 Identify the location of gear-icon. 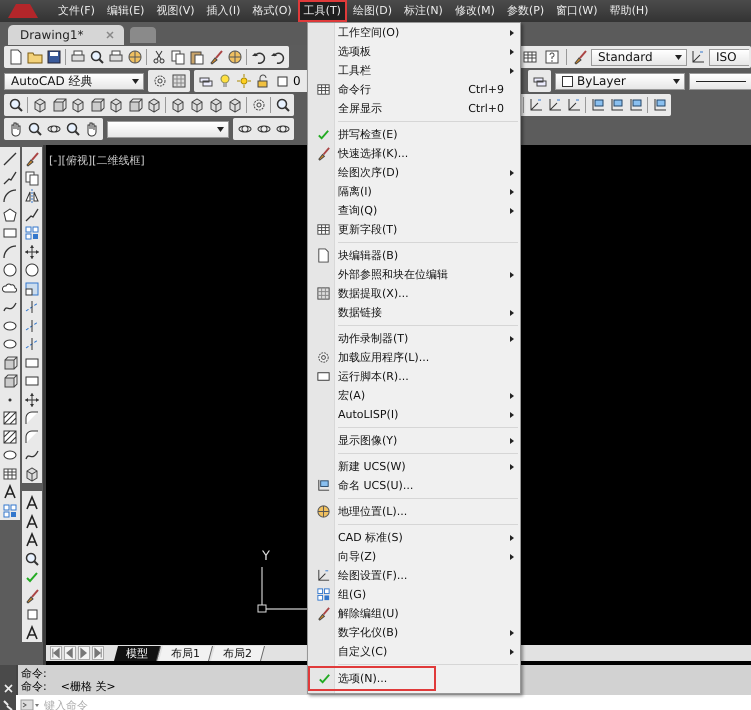
(258, 105).